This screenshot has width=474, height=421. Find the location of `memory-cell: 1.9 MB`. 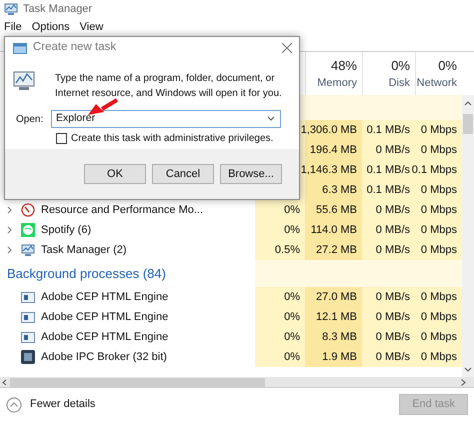

memory-cell: 1.9 MB is located at coordinates (333, 357).